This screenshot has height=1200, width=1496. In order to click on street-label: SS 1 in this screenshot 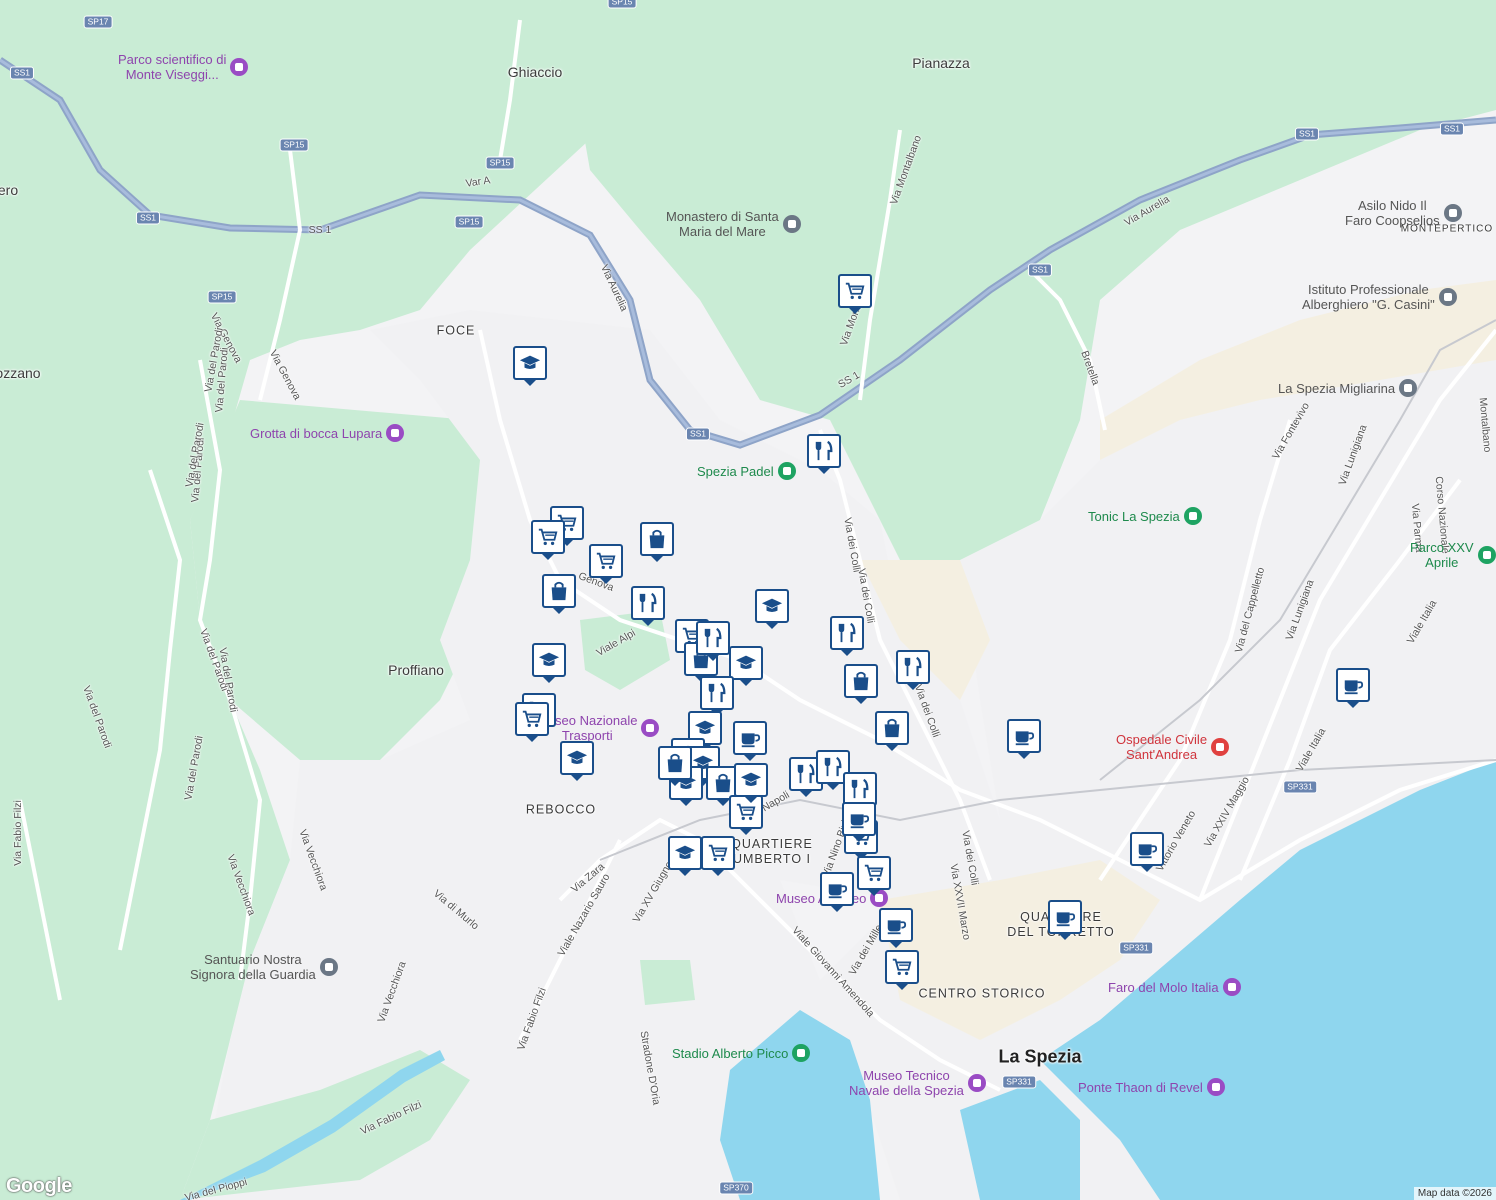, I will do `click(320, 230)`.